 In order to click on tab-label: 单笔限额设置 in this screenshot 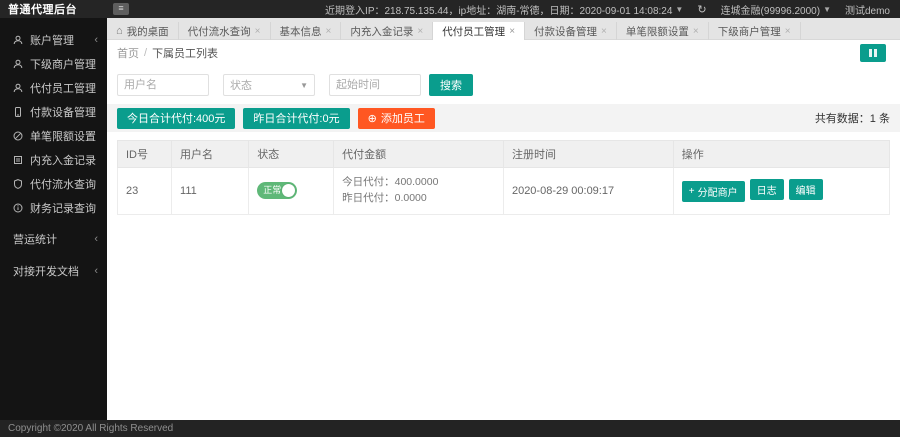, I will do `click(657, 31)`.